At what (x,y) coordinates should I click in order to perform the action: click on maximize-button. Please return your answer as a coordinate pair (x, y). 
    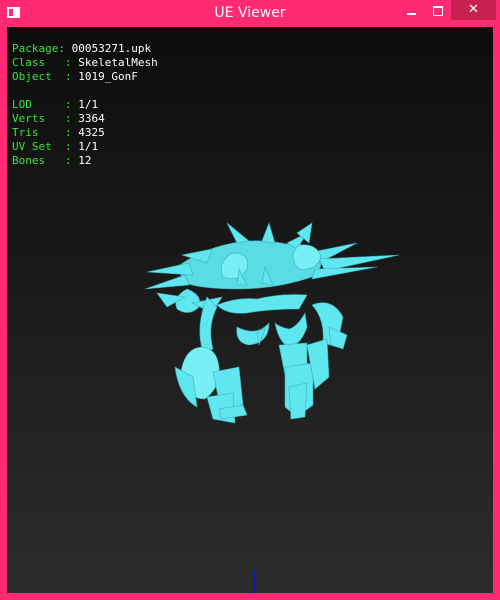
    Looking at the image, I should click on (438, 10).